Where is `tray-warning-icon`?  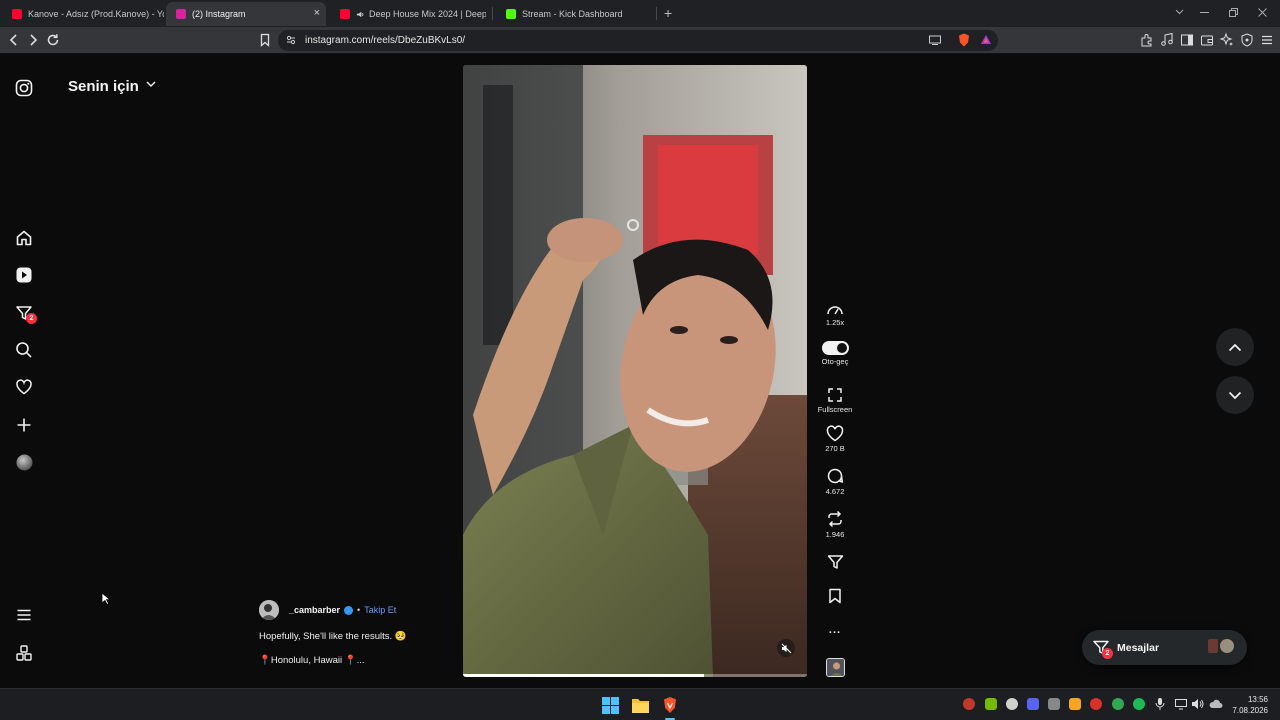 tray-warning-icon is located at coordinates (1075, 704).